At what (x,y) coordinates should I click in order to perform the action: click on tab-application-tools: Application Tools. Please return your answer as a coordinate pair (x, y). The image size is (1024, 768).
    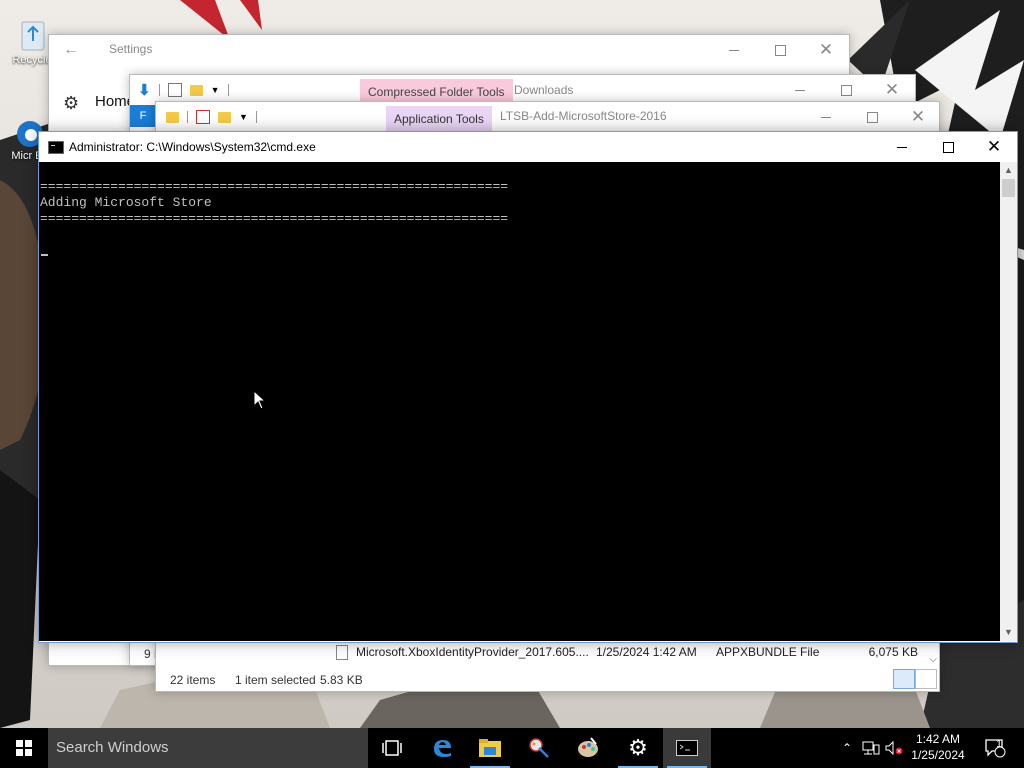
    Looking at the image, I should click on (439, 119).